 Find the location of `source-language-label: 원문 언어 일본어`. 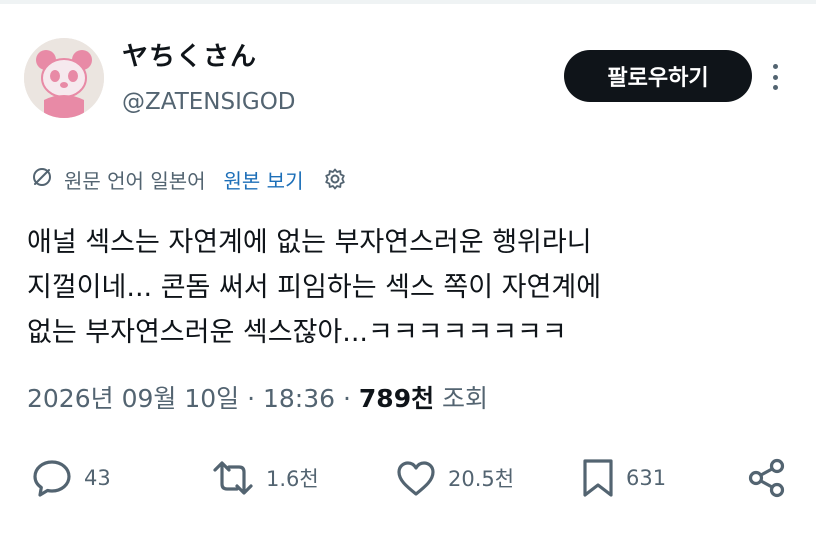

source-language-label: 원문 언어 일본어 is located at coordinates (135, 180).